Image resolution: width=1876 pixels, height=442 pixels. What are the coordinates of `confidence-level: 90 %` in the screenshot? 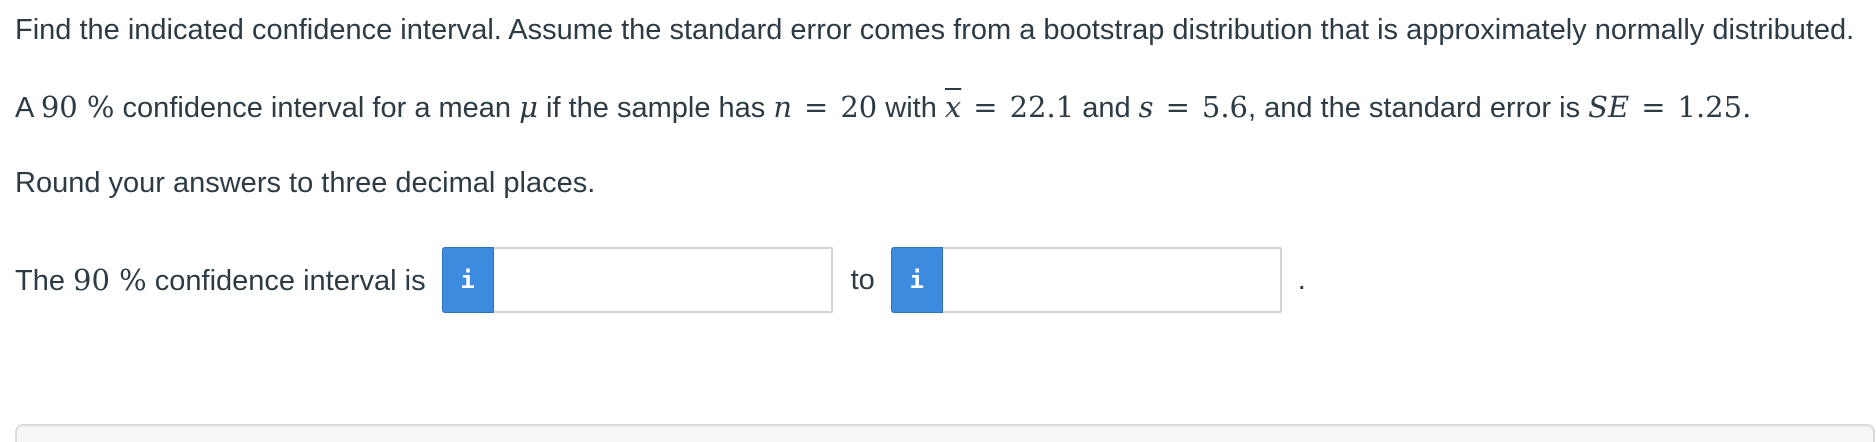 It's located at (77, 107).